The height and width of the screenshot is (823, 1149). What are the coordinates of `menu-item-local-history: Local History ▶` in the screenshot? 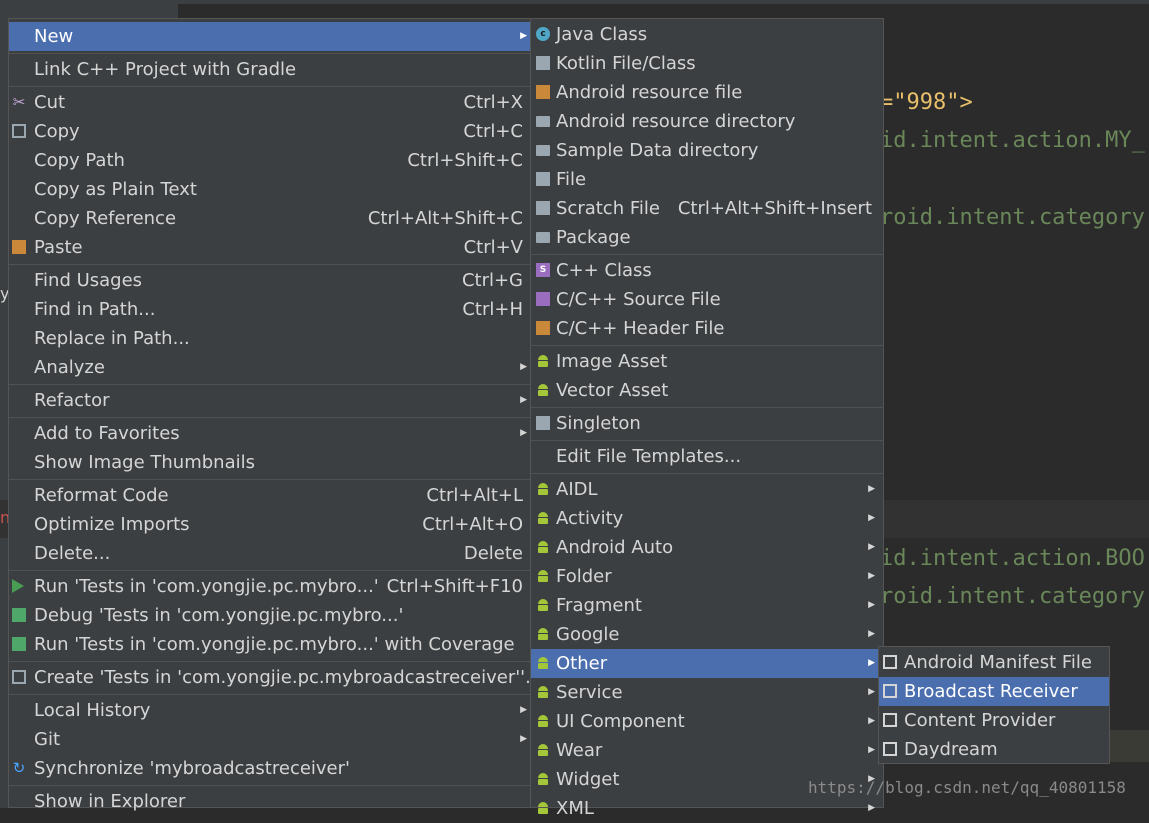 It's located at (270, 710).